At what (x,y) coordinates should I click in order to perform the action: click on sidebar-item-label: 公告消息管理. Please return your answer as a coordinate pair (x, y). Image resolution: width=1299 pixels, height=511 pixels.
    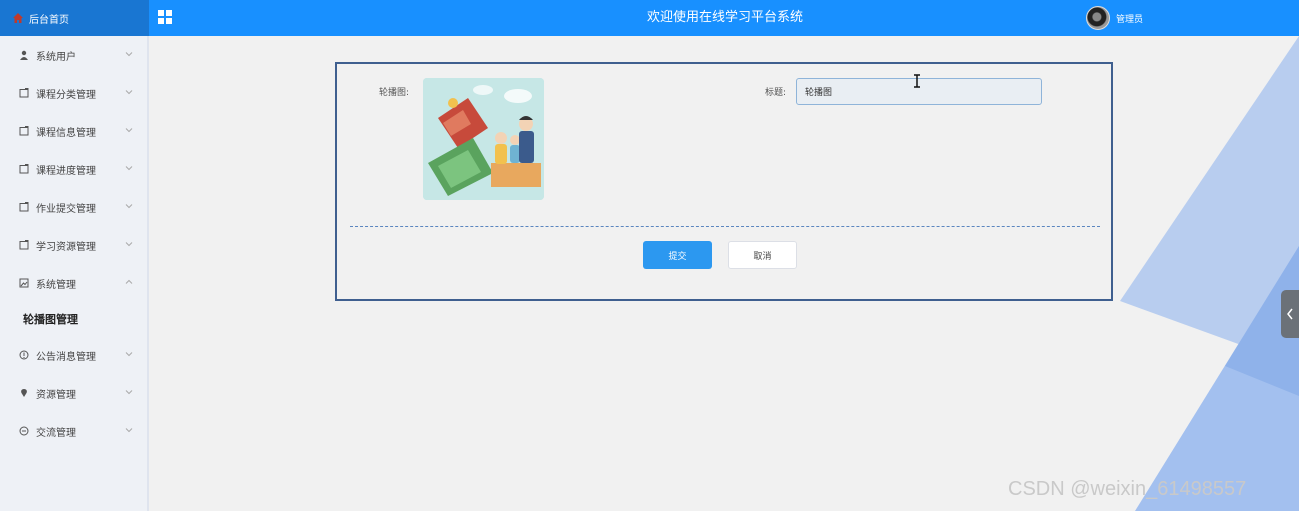
    Looking at the image, I should click on (66, 357).